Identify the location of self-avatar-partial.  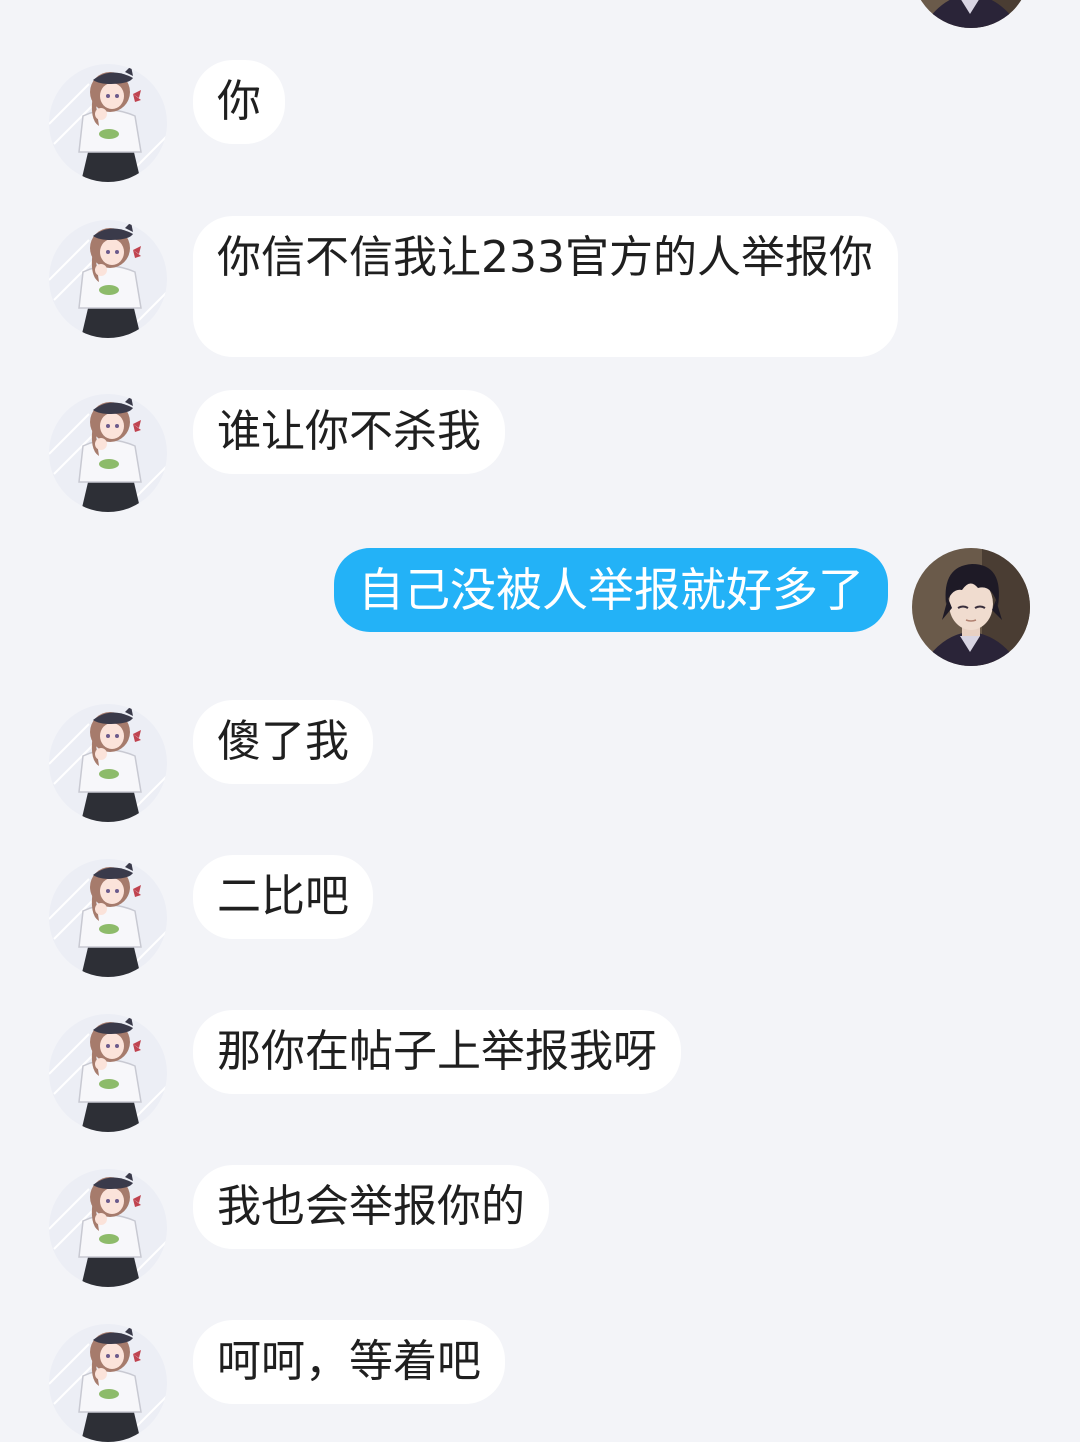
(971, 14).